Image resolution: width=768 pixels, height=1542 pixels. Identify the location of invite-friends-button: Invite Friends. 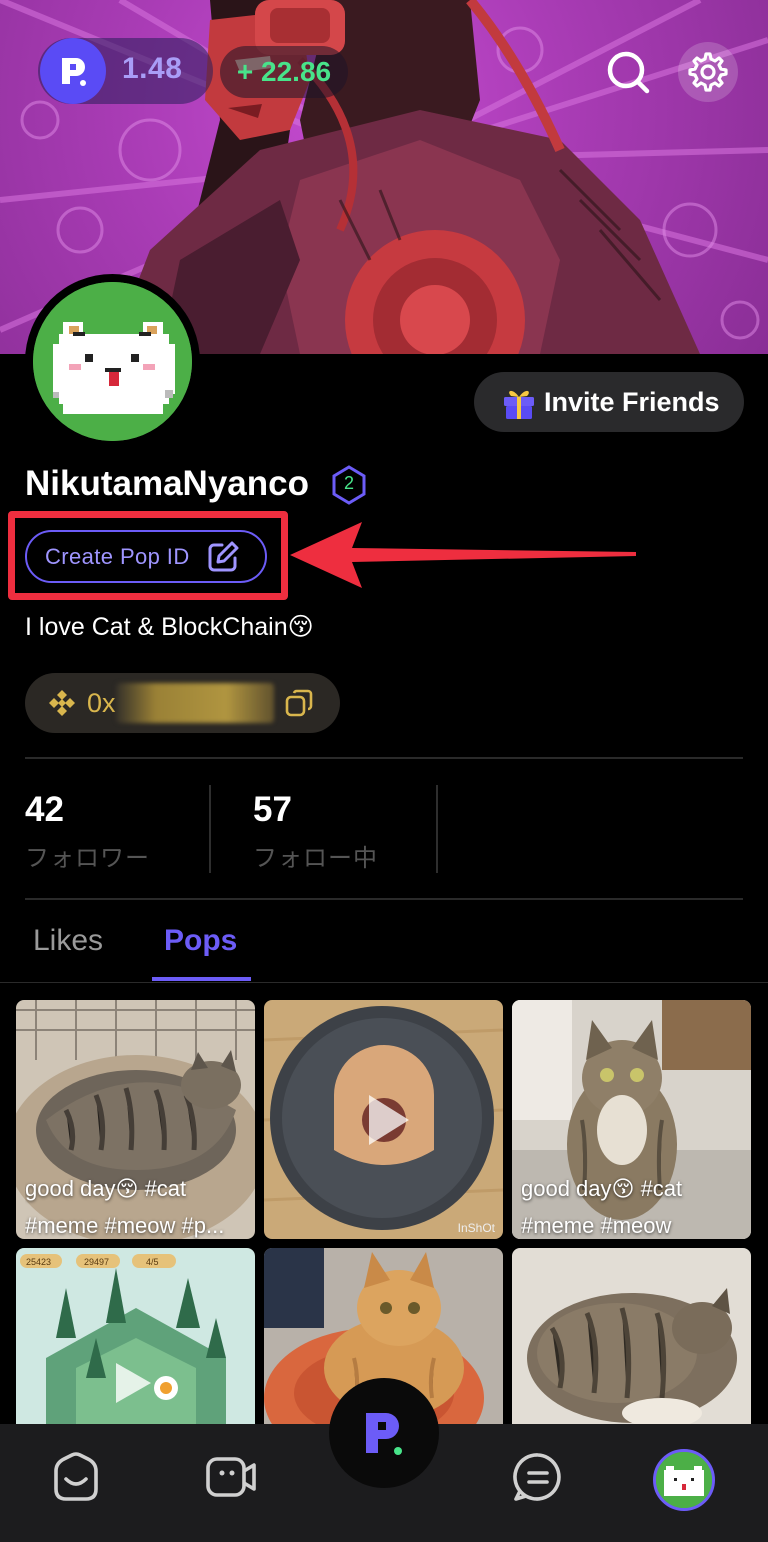
(609, 402).